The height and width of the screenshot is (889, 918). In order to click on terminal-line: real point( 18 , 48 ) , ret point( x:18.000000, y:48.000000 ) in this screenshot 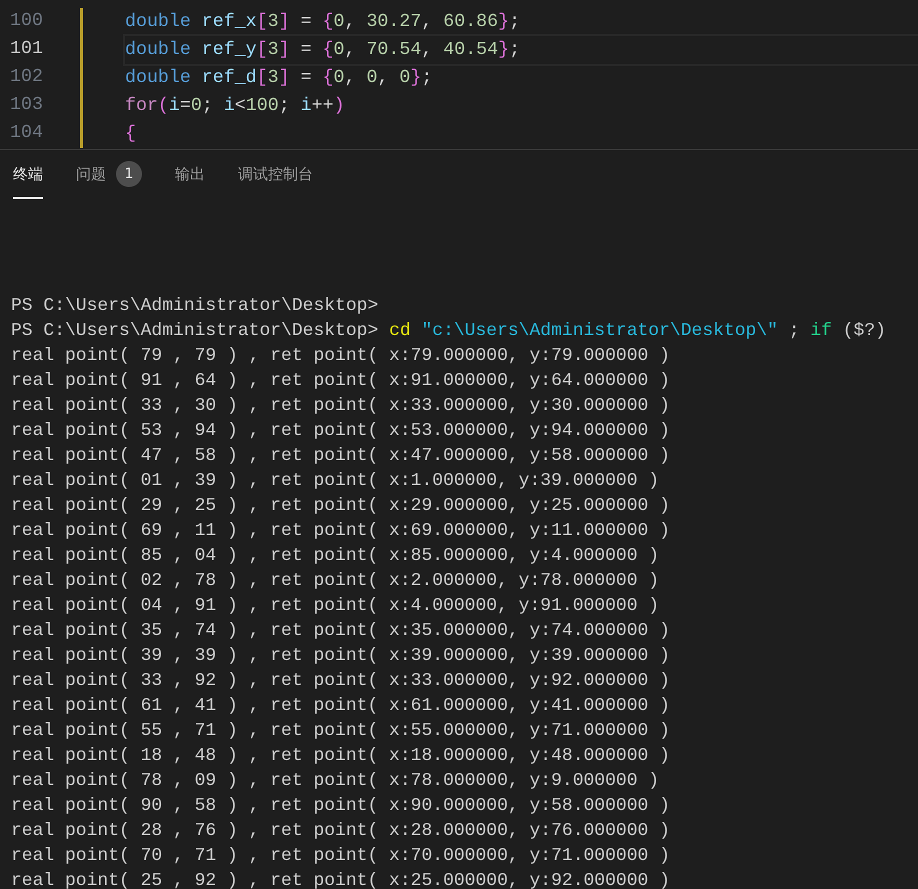, I will do `click(341, 756)`.